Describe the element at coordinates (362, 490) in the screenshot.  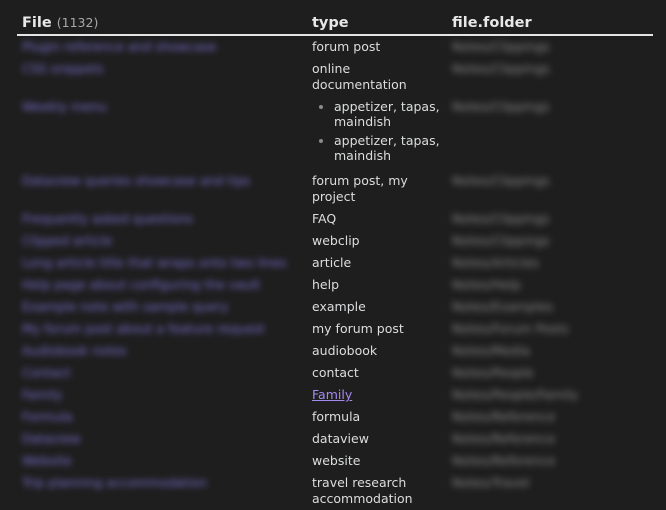
I see `type-value: travel research accommodation` at that location.